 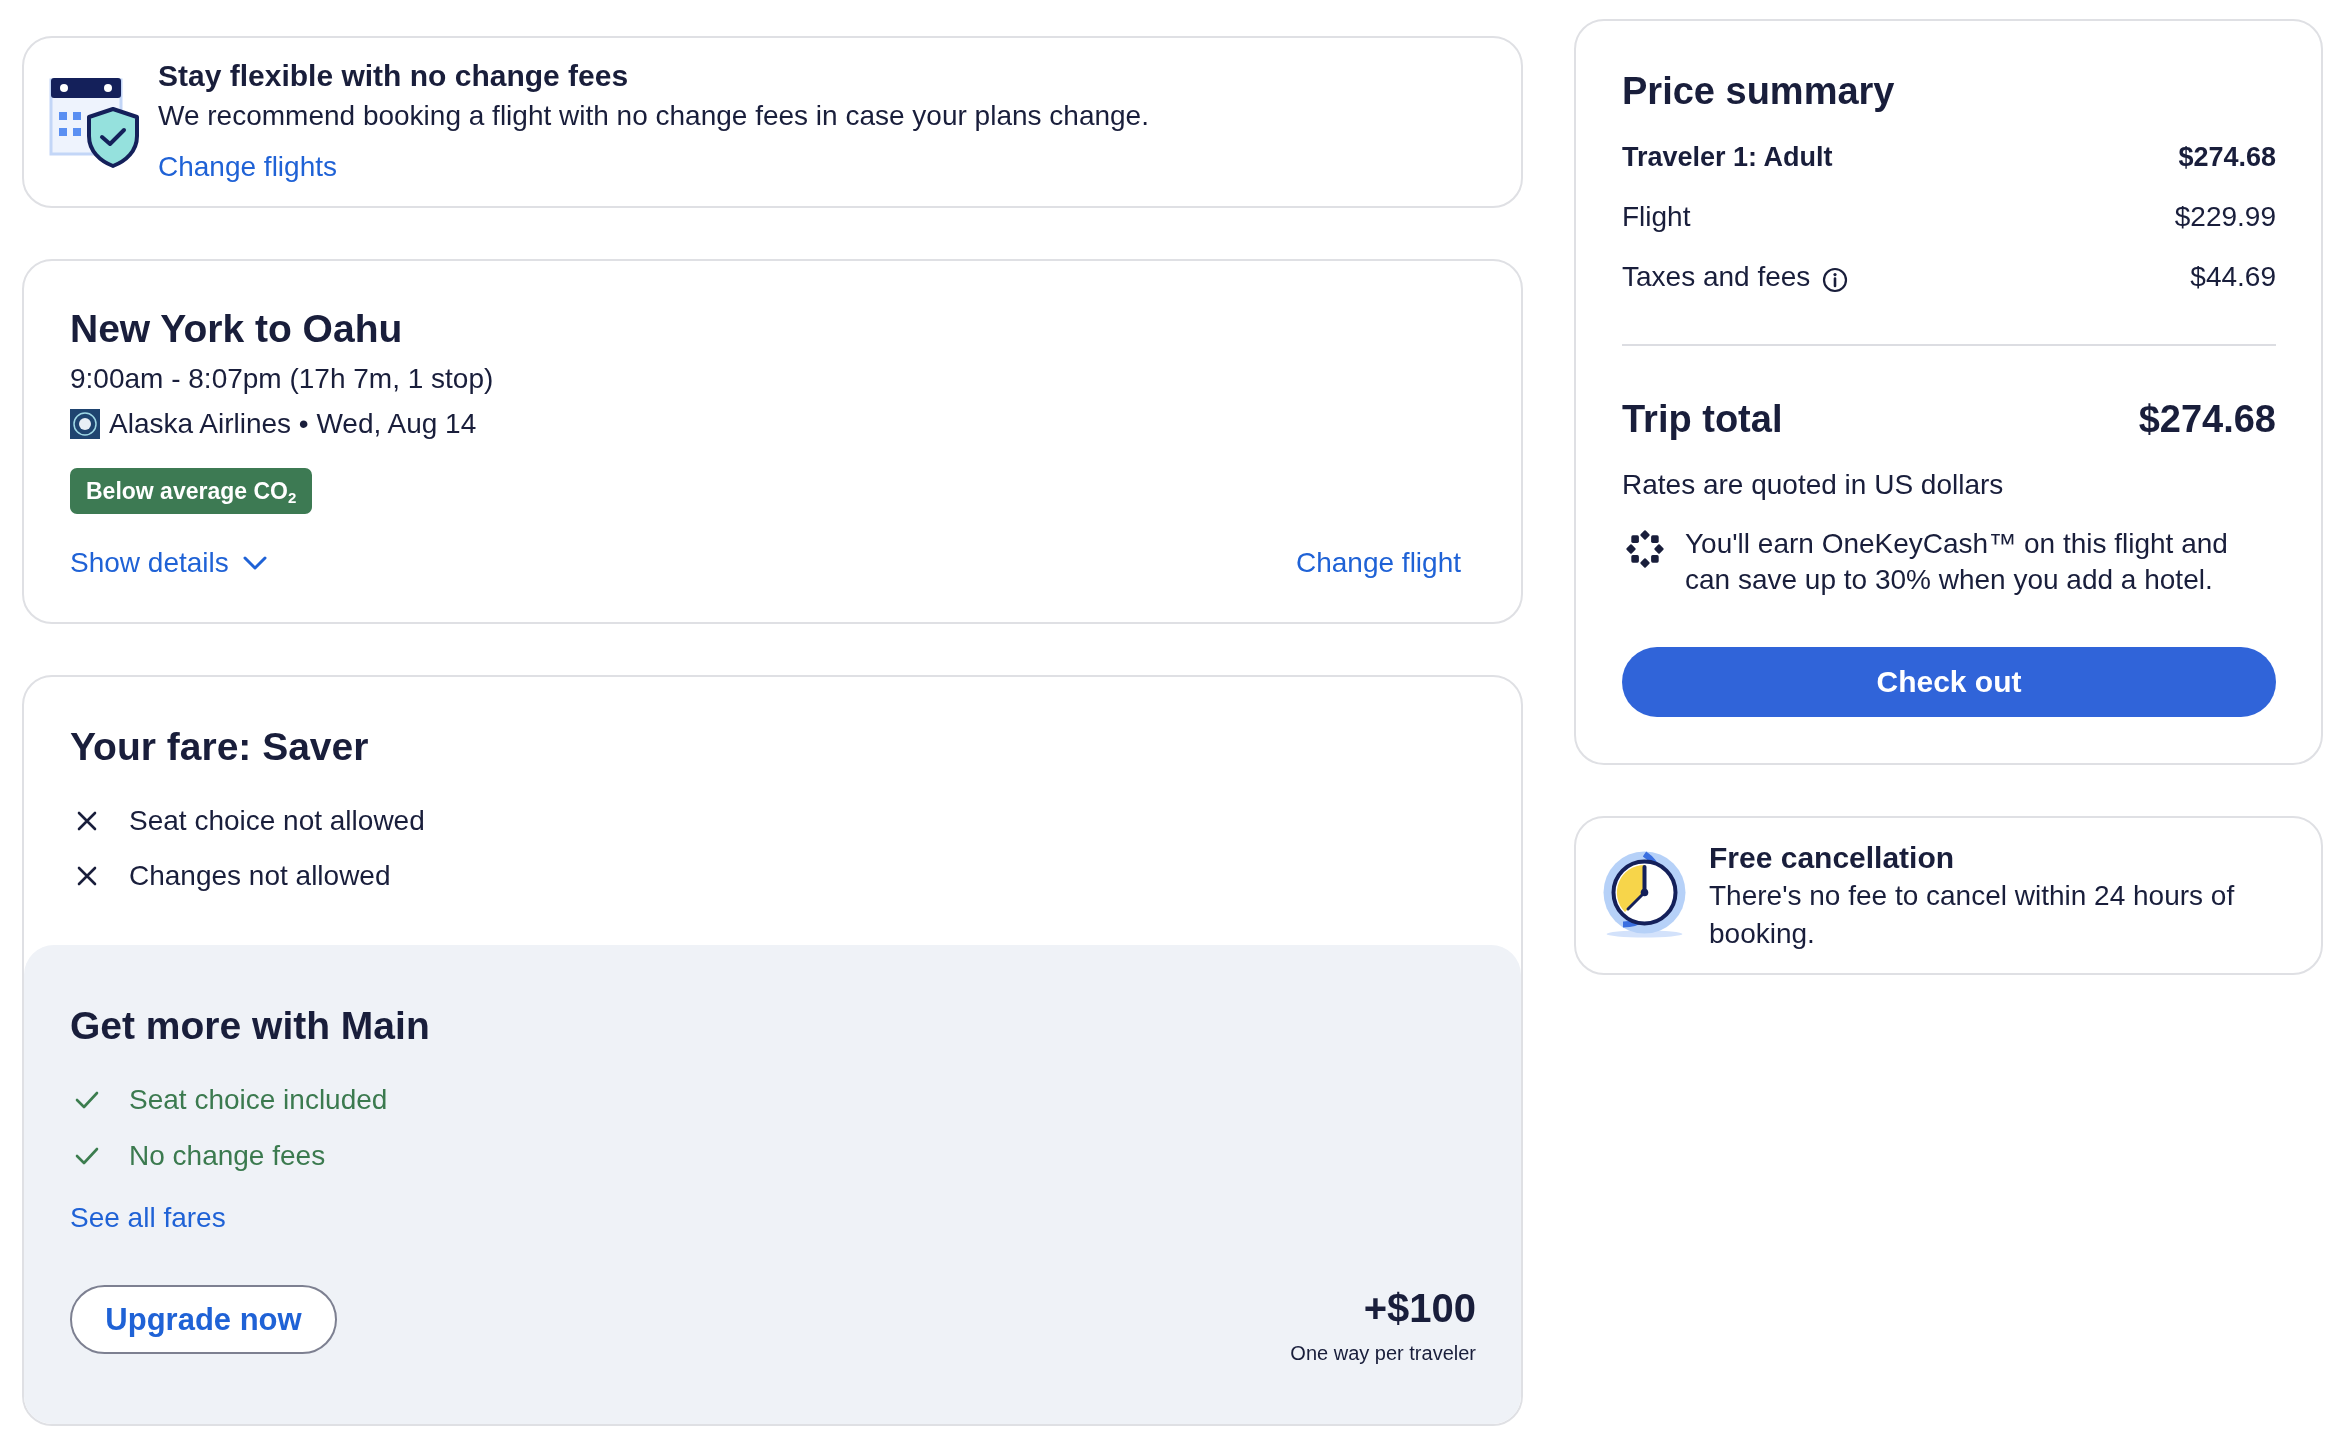 What do you see at coordinates (191, 491) in the screenshot?
I see `co2-badge: Below average CO$_{2}$` at bounding box center [191, 491].